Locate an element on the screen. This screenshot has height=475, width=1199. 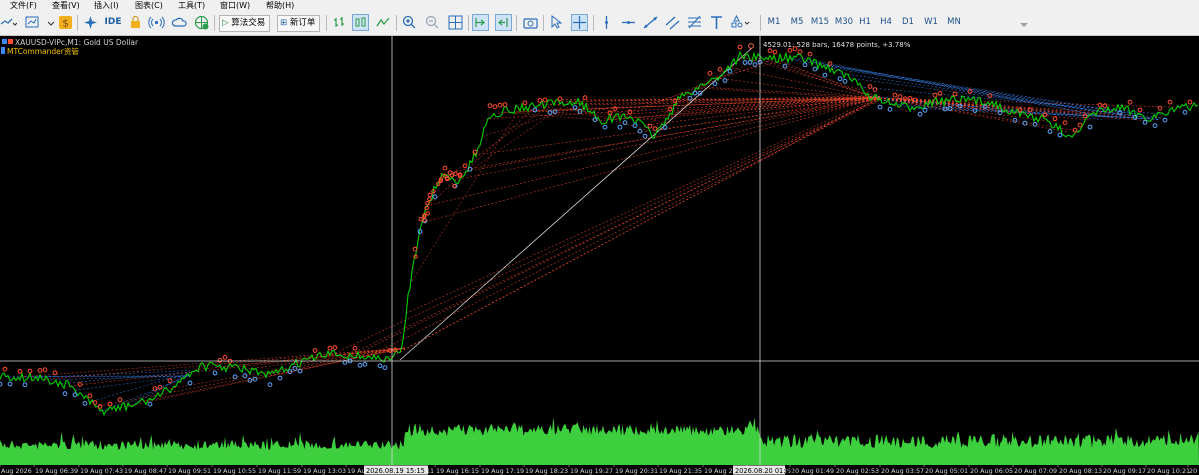
time-axis-label: 20 Aug 06:05 is located at coordinates (991, 471).